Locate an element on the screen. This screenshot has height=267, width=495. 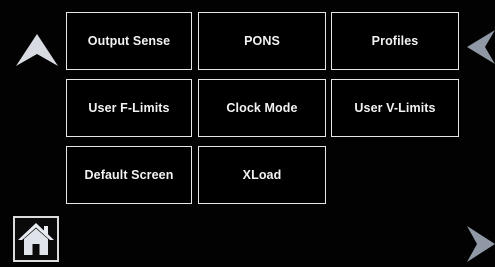
arrow-left-icon is located at coordinates (481, 47).